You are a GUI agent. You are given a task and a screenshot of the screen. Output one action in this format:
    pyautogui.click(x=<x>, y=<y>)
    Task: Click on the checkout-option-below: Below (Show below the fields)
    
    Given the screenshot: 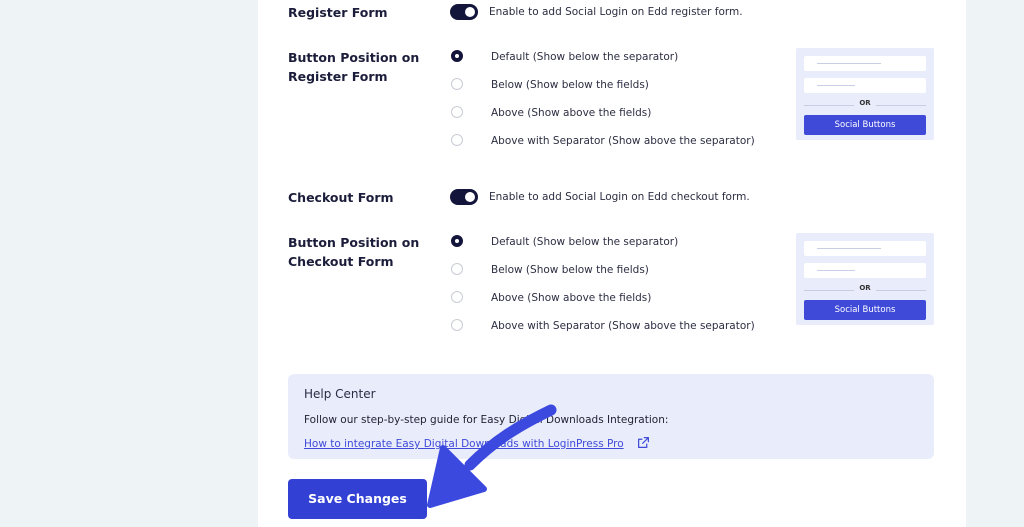 What is the action you would take?
    pyautogui.click(x=616, y=270)
    